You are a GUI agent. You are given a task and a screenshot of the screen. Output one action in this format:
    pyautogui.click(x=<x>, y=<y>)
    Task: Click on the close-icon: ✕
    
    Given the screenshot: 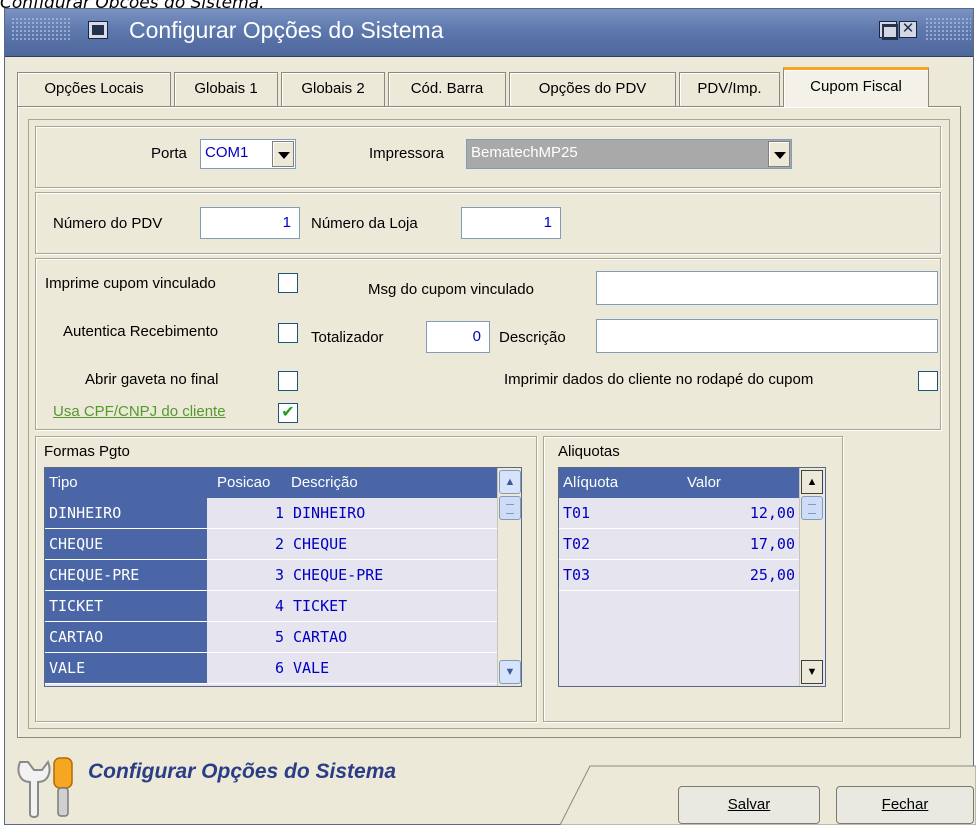 What is the action you would take?
    pyautogui.click(x=908, y=29)
    